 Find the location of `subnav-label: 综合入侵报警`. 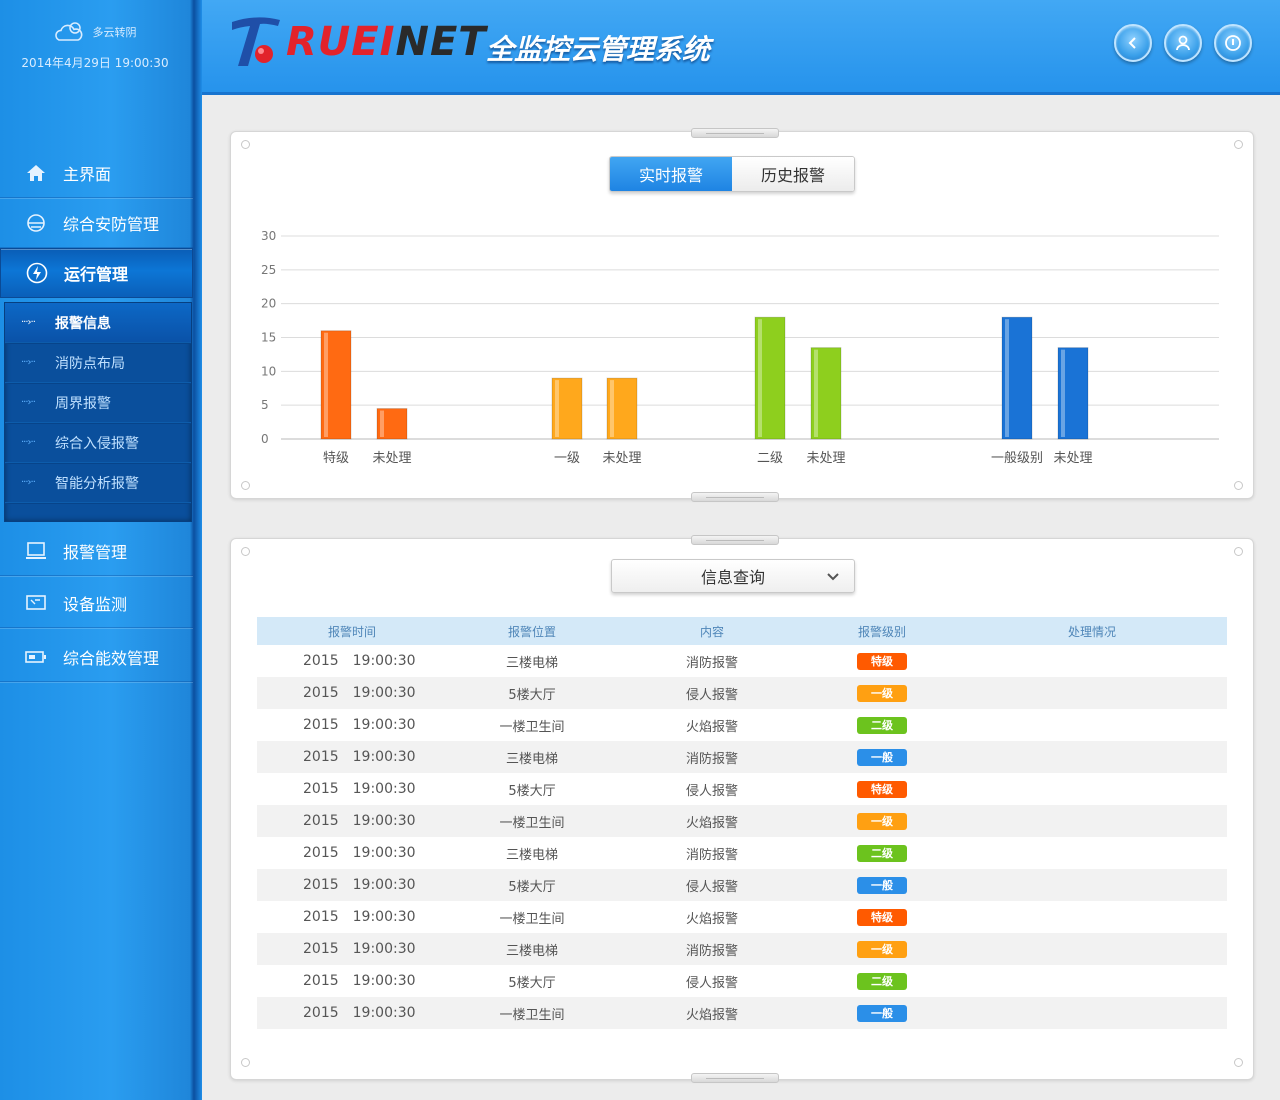

subnav-label: 综合入侵报警 is located at coordinates (97, 443).